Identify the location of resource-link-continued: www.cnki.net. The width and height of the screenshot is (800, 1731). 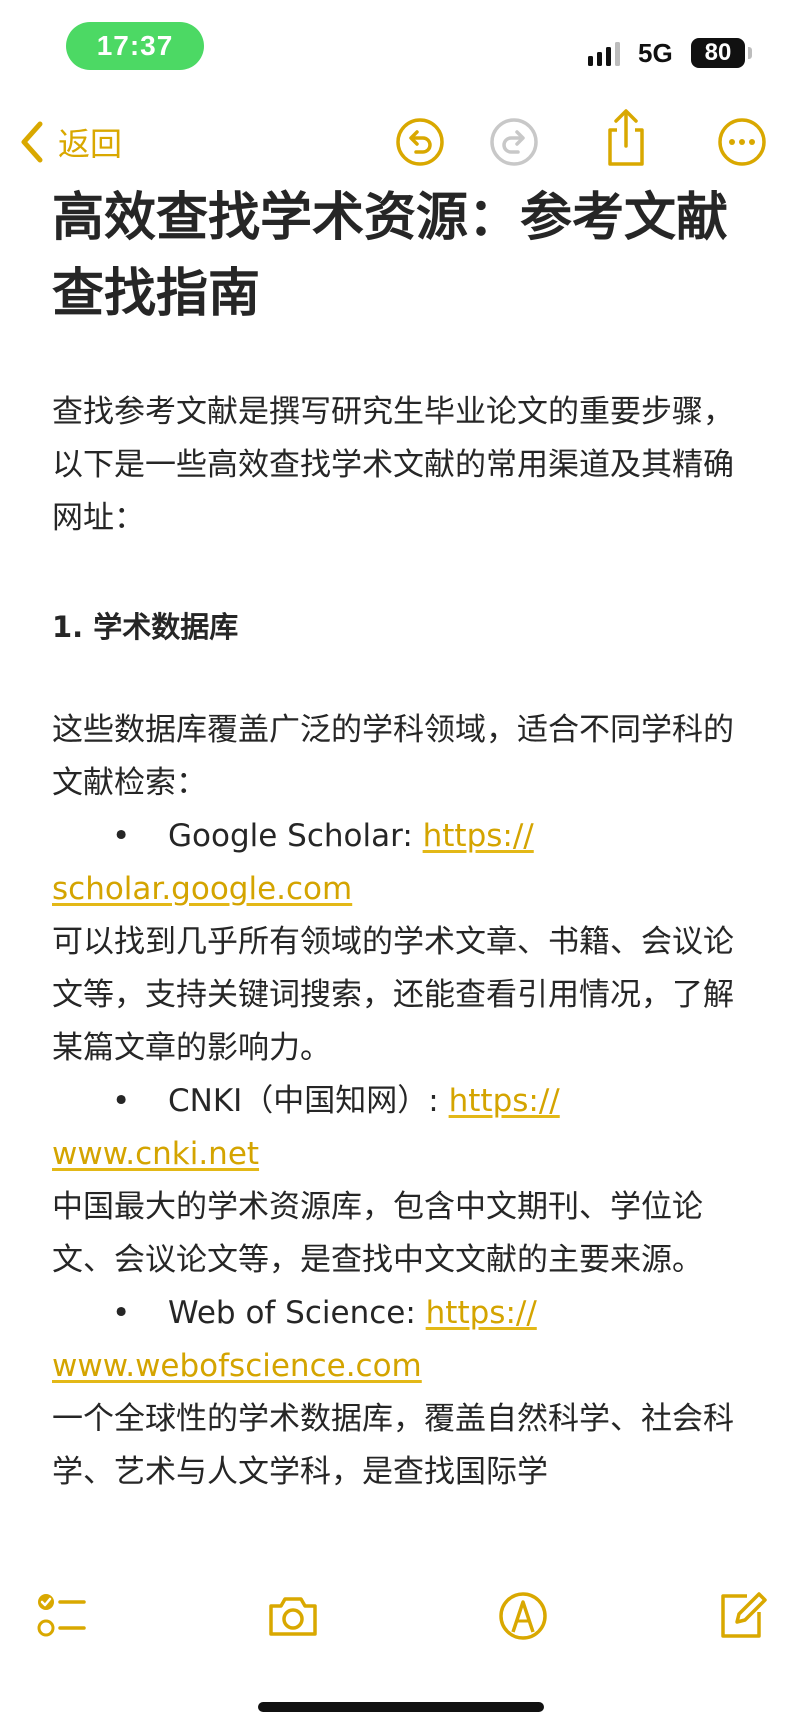
(155, 1154).